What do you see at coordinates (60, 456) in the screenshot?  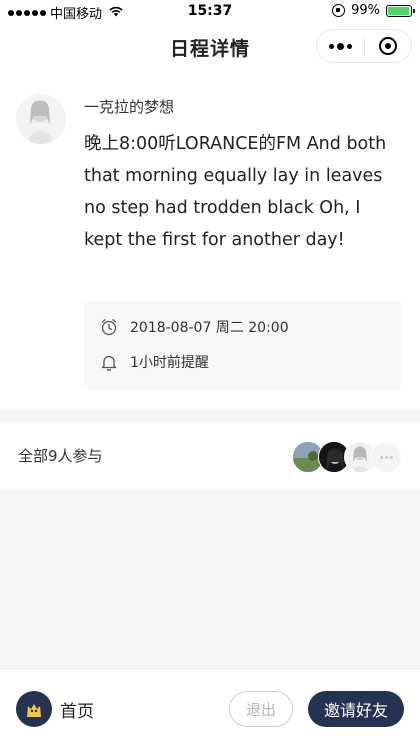 I see `participants-count: 全部9人参与` at bounding box center [60, 456].